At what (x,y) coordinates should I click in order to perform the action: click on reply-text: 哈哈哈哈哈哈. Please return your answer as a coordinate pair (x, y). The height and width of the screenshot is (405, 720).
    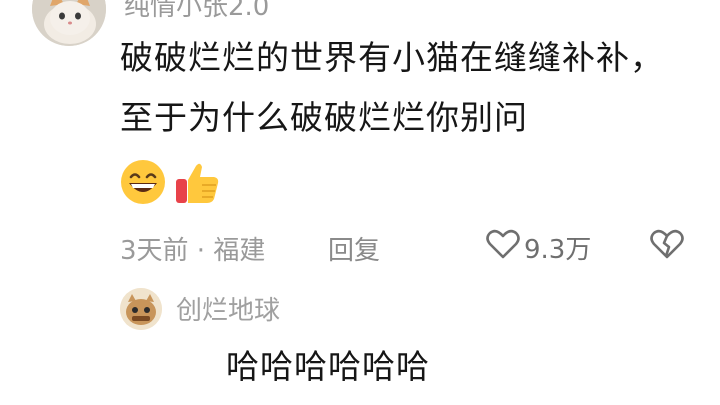
    Looking at the image, I should click on (328, 366).